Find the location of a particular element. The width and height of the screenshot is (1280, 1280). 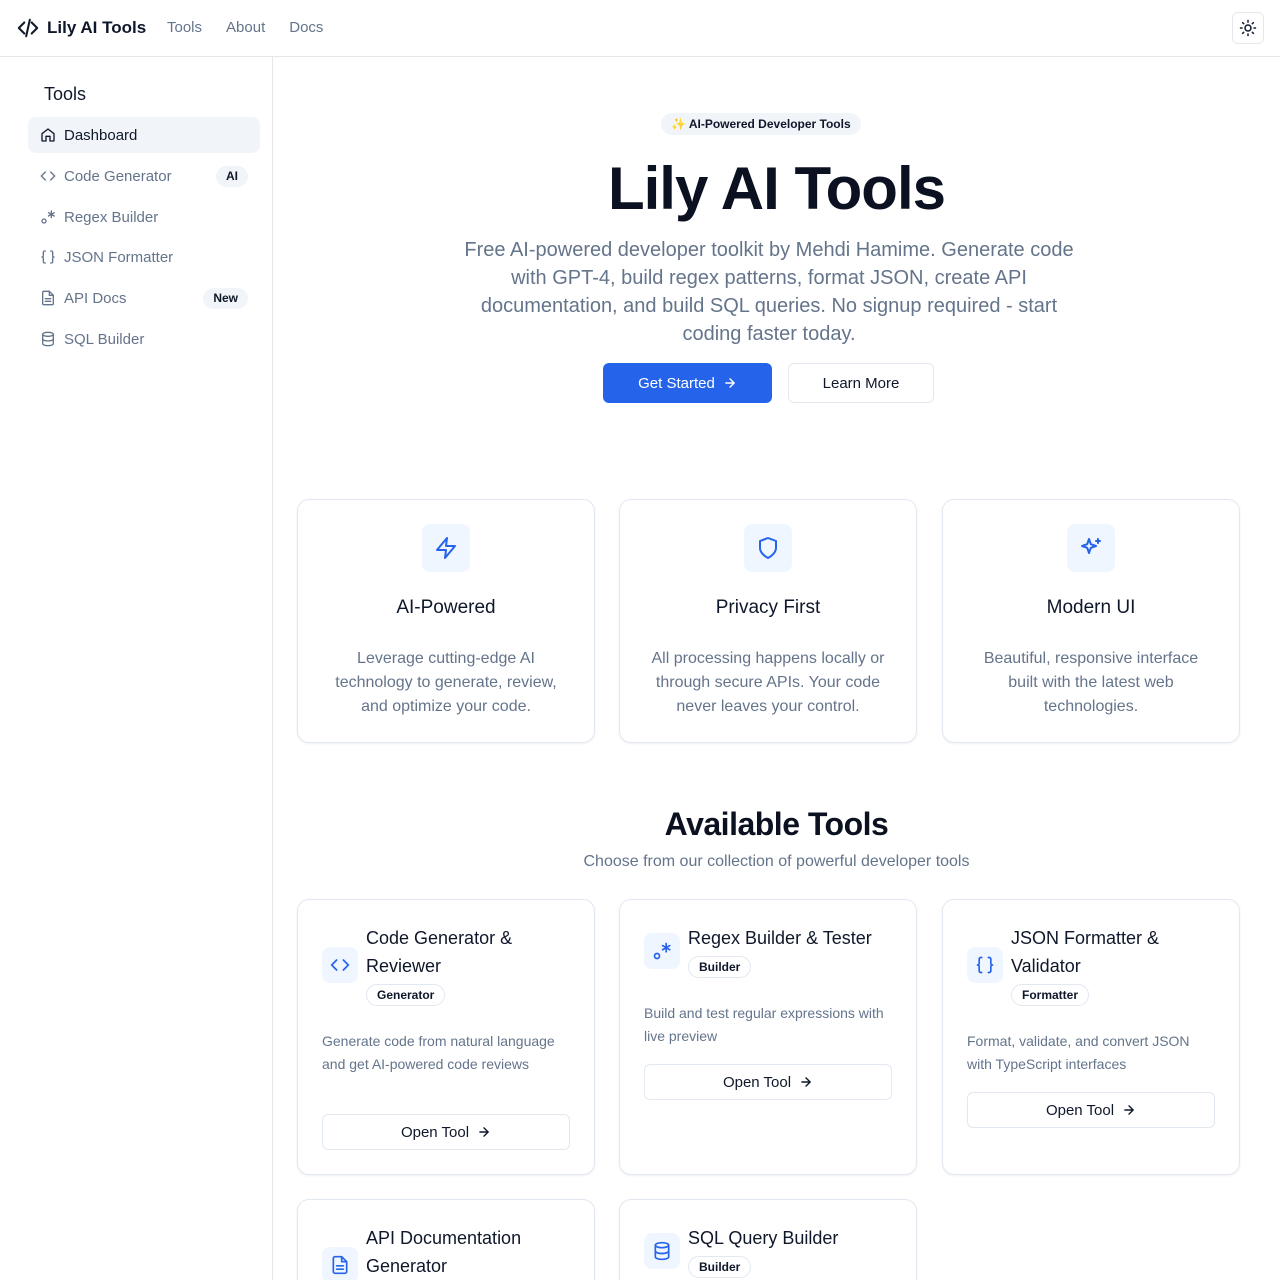

tool-category-badge: Formatter is located at coordinates (1050, 995).